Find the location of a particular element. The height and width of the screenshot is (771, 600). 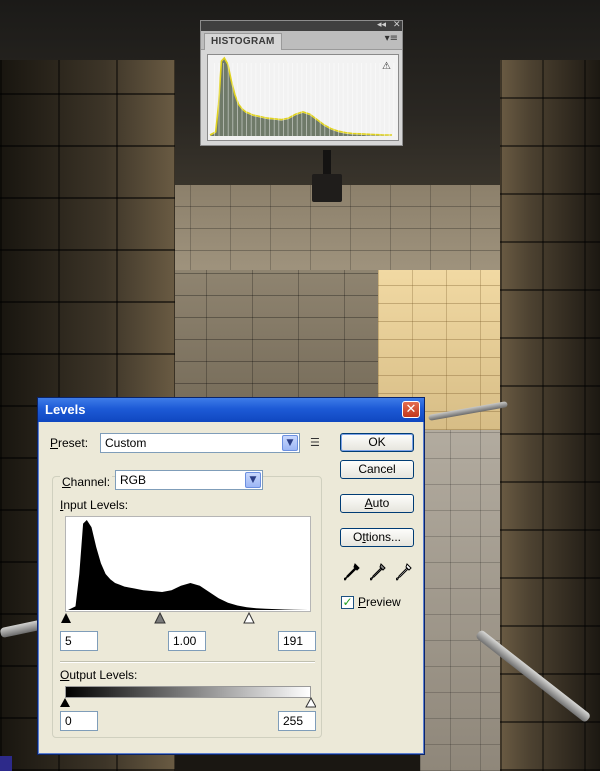

preset-label: Preset: is located at coordinates (69, 443).